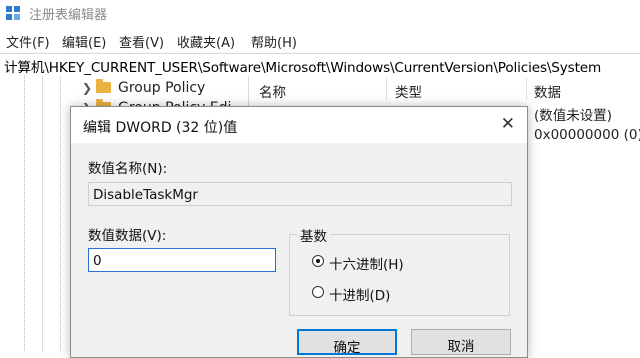 This screenshot has height=358, width=640. I want to click on value-name-label: 数值名称(N):, so click(128, 169).